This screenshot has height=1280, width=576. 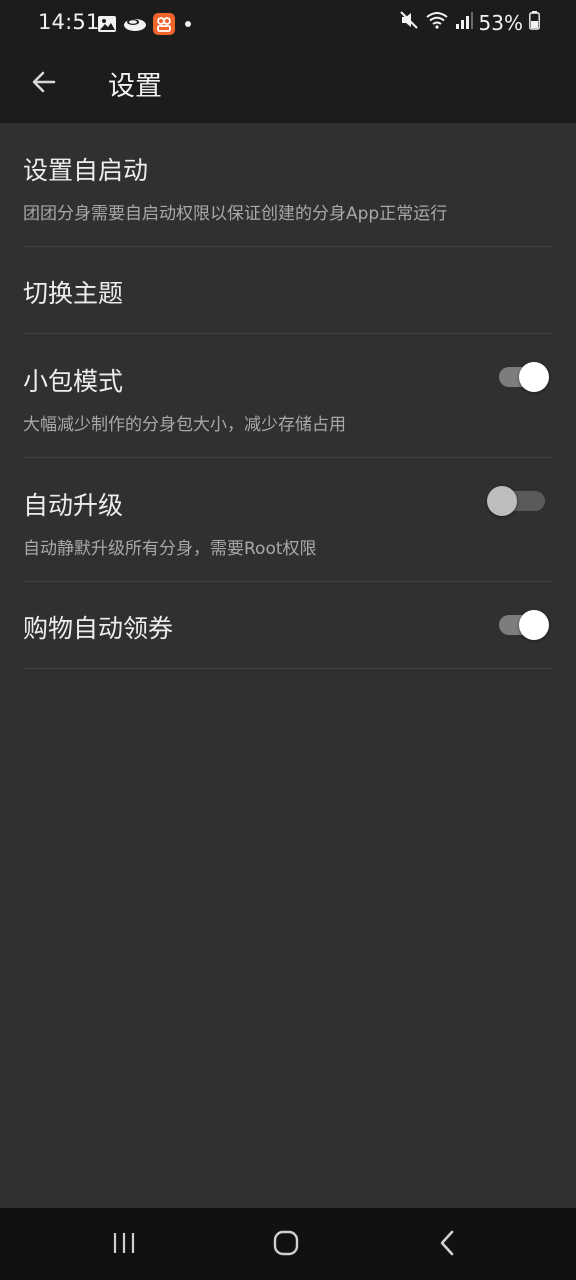 I want to click on setting-coupon: 购物自动领券, so click(x=288, y=625).